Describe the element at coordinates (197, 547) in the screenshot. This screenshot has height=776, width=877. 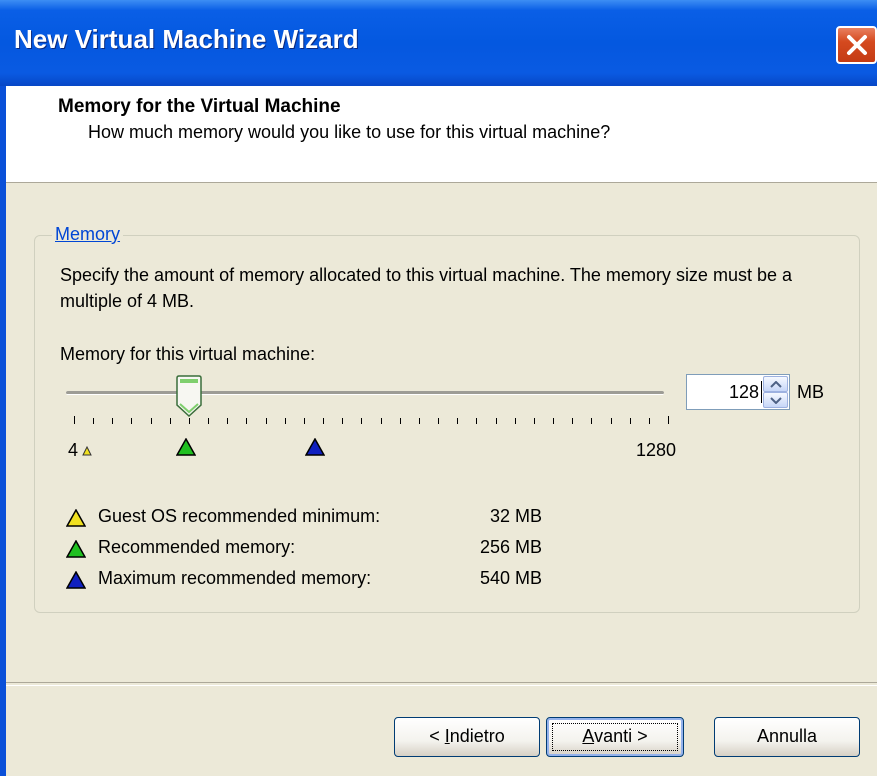
I see `legend-label: Recommended memory:` at that location.